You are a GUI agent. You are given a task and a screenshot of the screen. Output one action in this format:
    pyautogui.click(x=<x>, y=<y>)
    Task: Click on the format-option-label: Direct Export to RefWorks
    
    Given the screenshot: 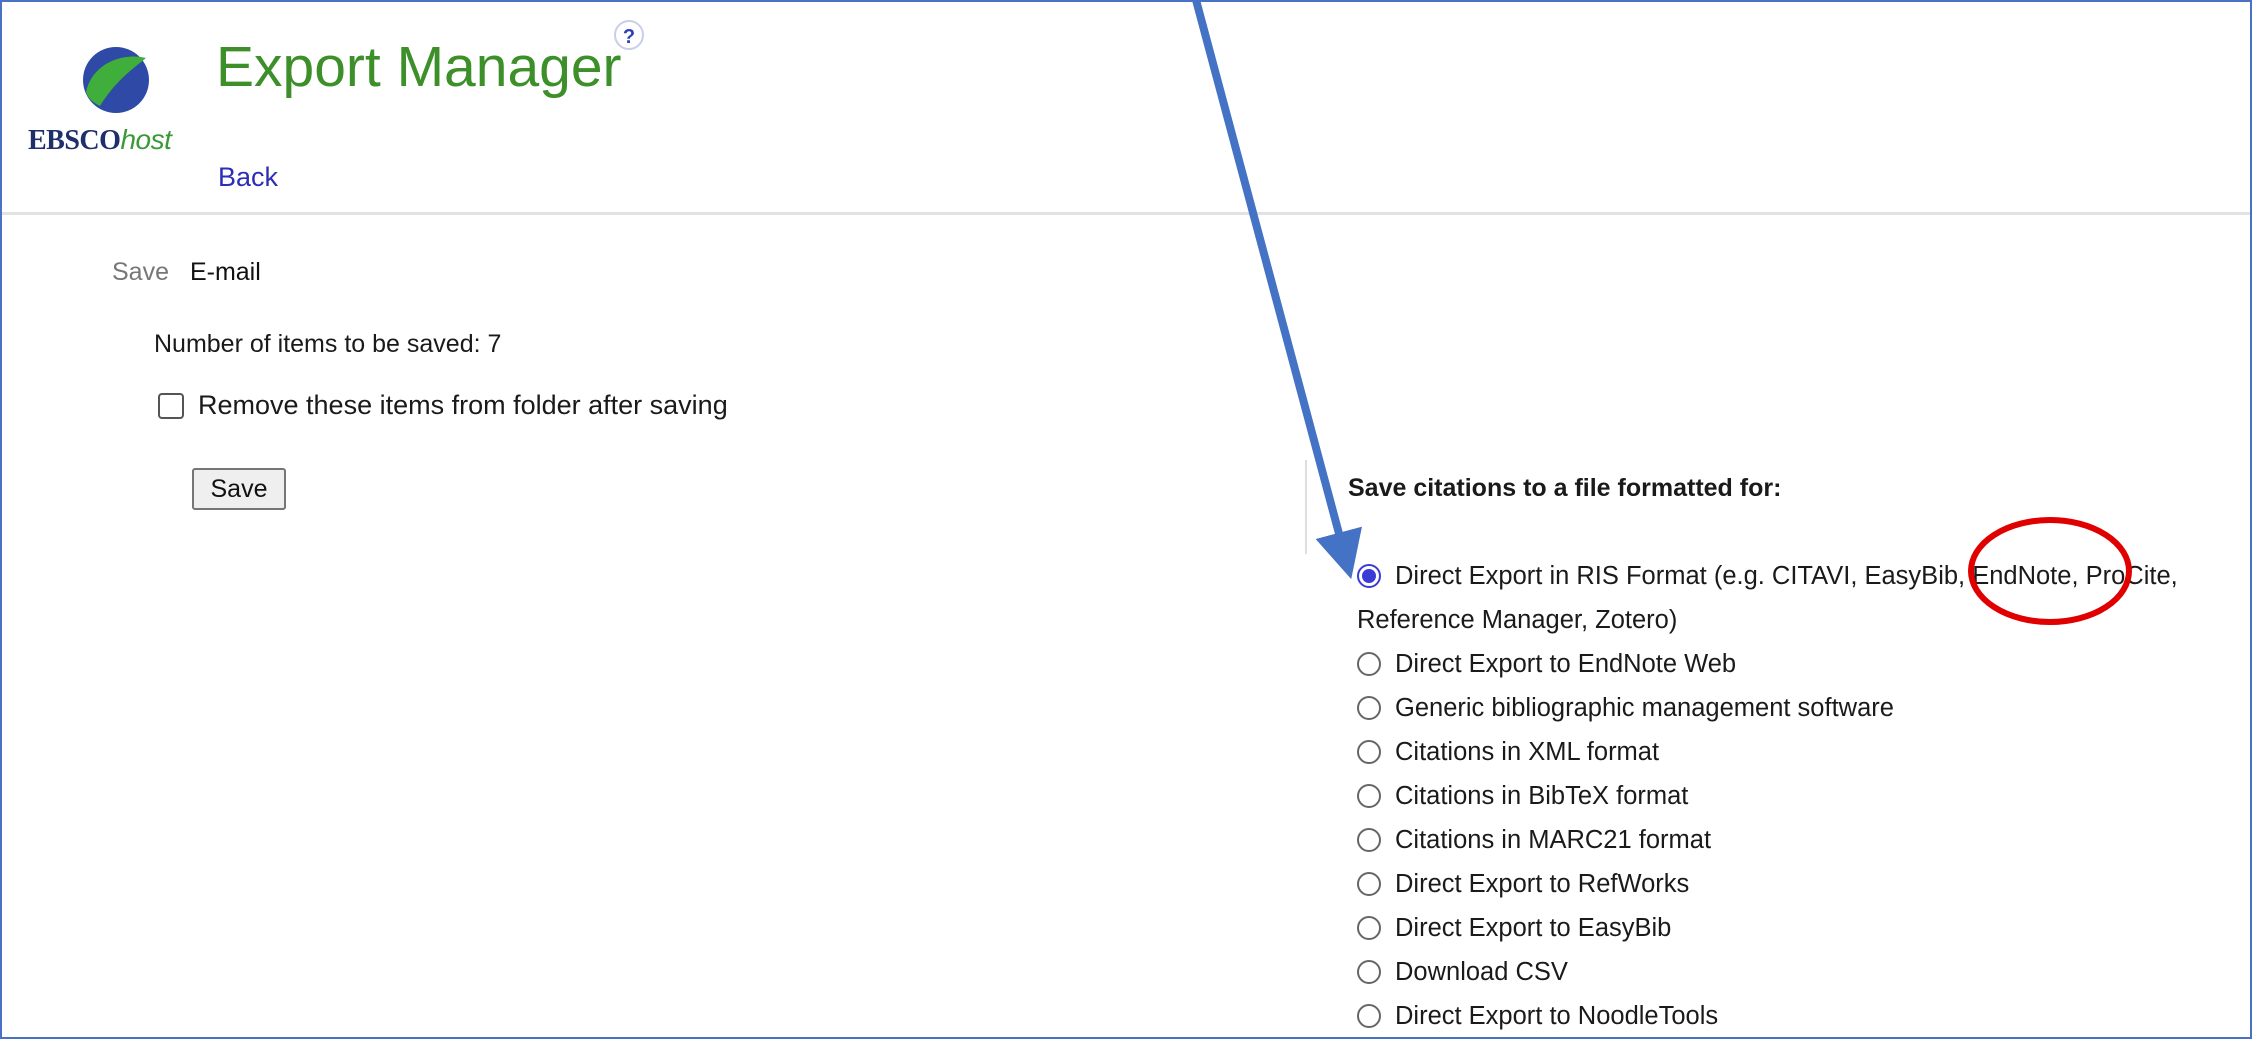 What is the action you would take?
    pyautogui.click(x=1542, y=884)
    